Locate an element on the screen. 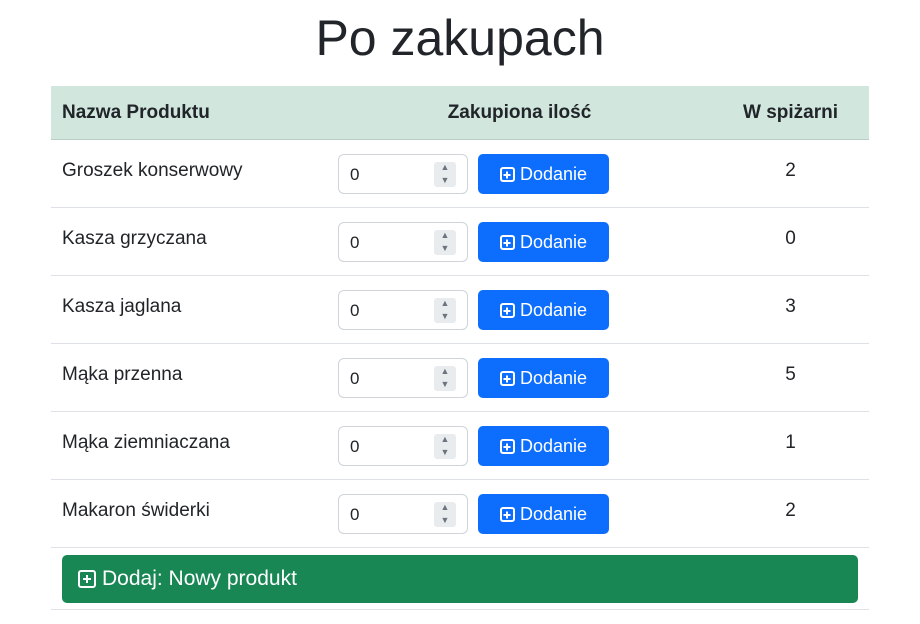 Image resolution: width=920 pixels, height=624 pixels. footer-cell: Dodaj: Nowy produkt is located at coordinates (460, 578).